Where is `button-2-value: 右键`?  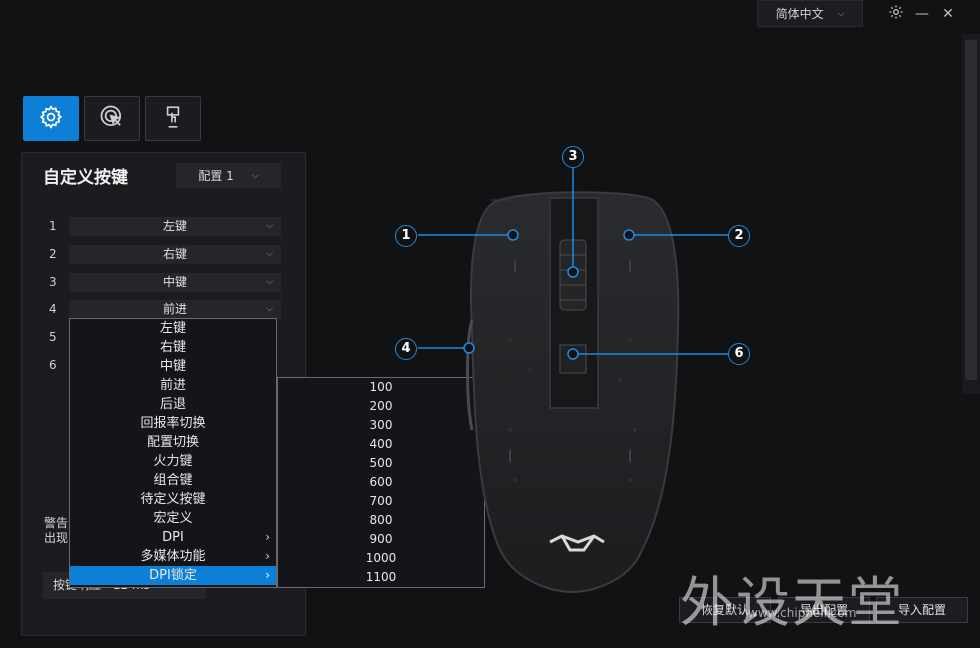
button-2-value: 右键 is located at coordinates (174, 254).